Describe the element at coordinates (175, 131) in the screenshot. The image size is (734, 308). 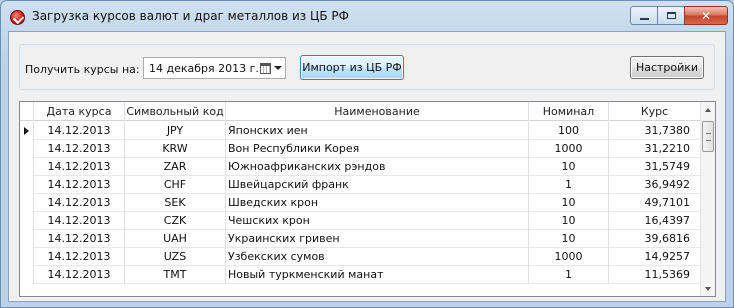
I see `cell-code: JPY` at that location.